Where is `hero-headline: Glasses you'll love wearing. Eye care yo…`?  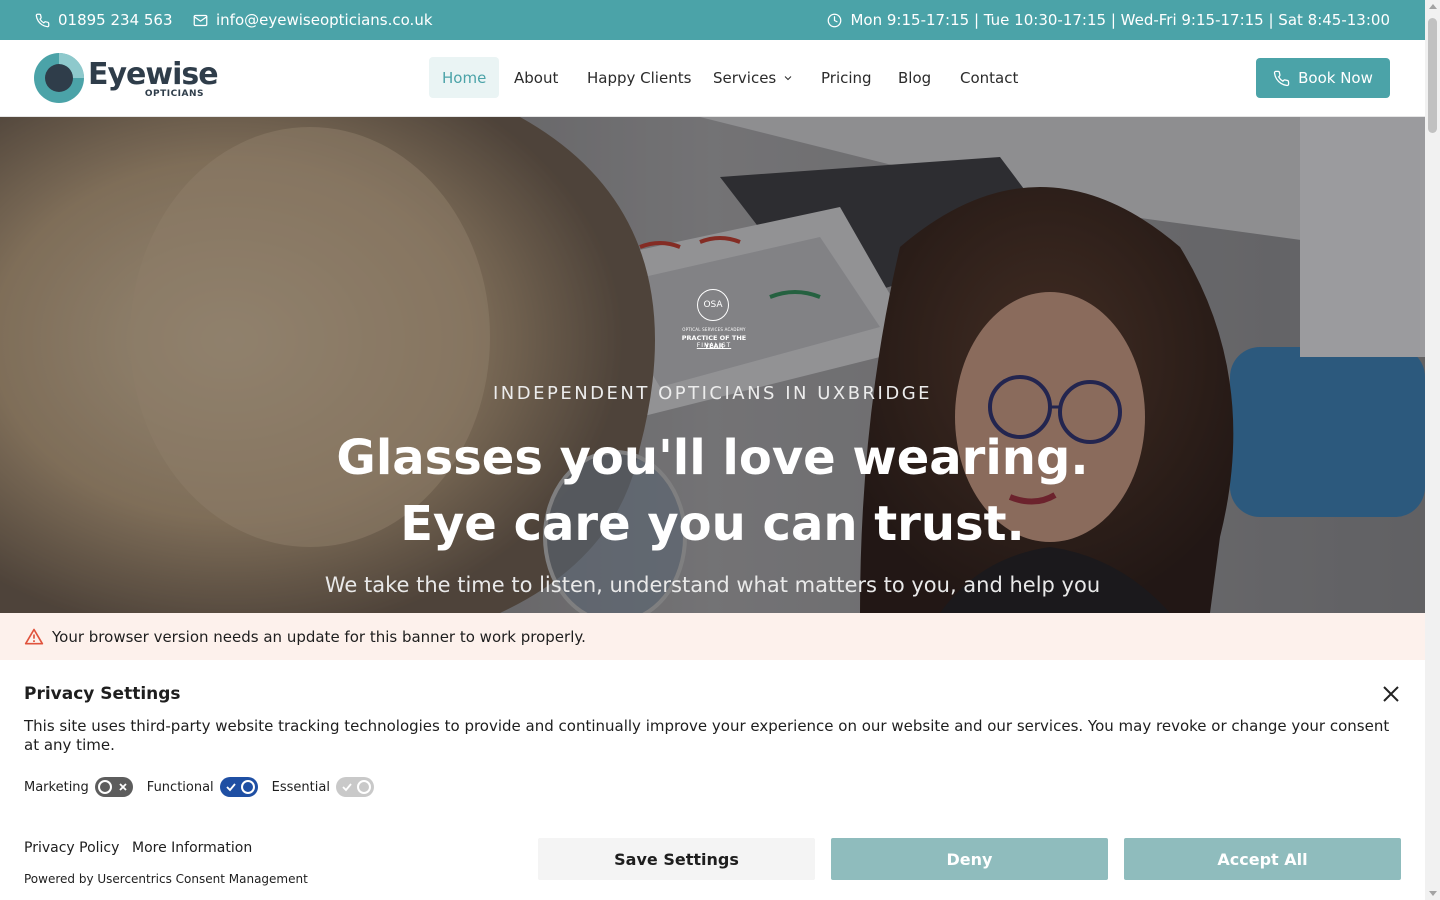 hero-headline: Glasses you'll love wearing. Eye care yo… is located at coordinates (712, 491).